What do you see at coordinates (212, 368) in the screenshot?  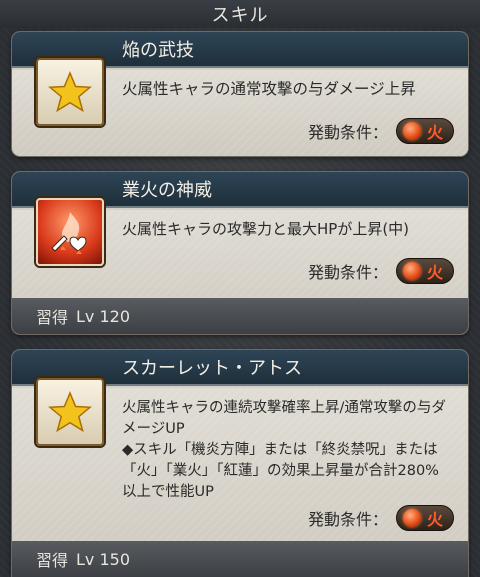 I see `skill-name: スカーレット・アトス` at bounding box center [212, 368].